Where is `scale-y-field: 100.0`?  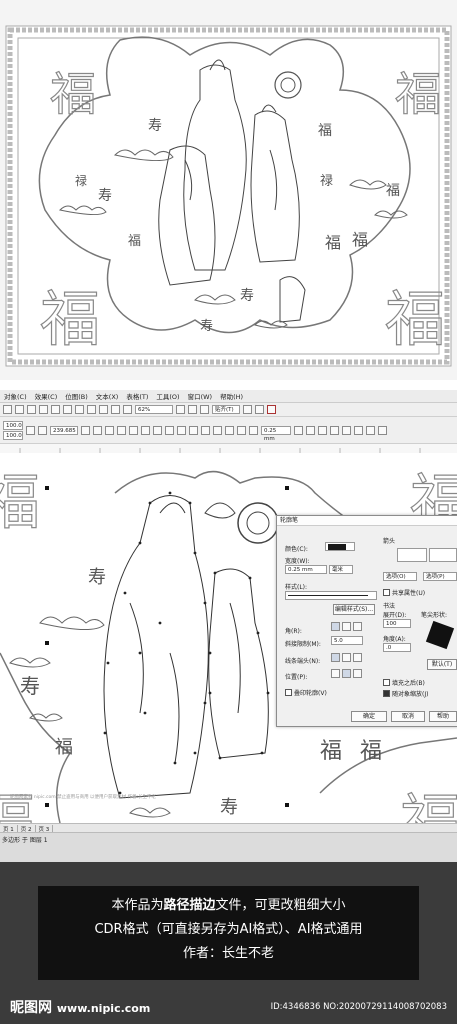 scale-y-field: 100.0 is located at coordinates (13, 435).